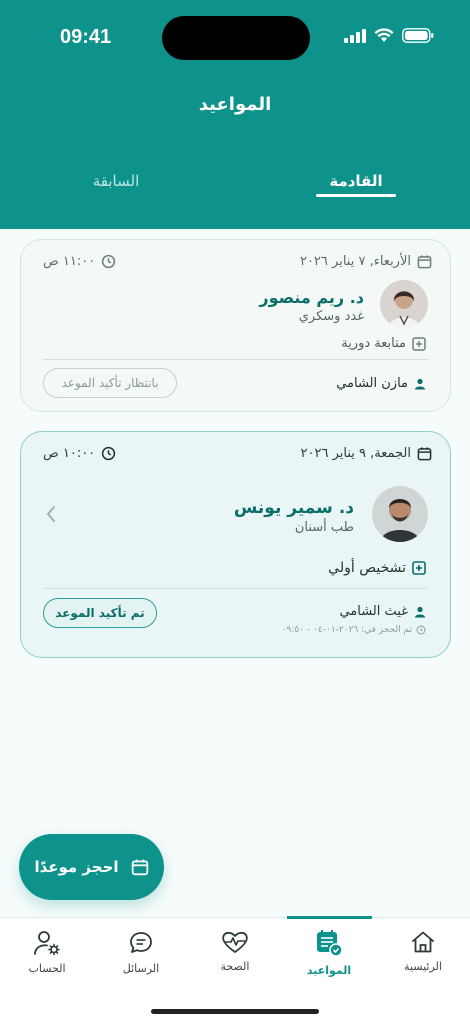  Describe the element at coordinates (384, 35) in the screenshot. I see `wifi-icon` at that location.